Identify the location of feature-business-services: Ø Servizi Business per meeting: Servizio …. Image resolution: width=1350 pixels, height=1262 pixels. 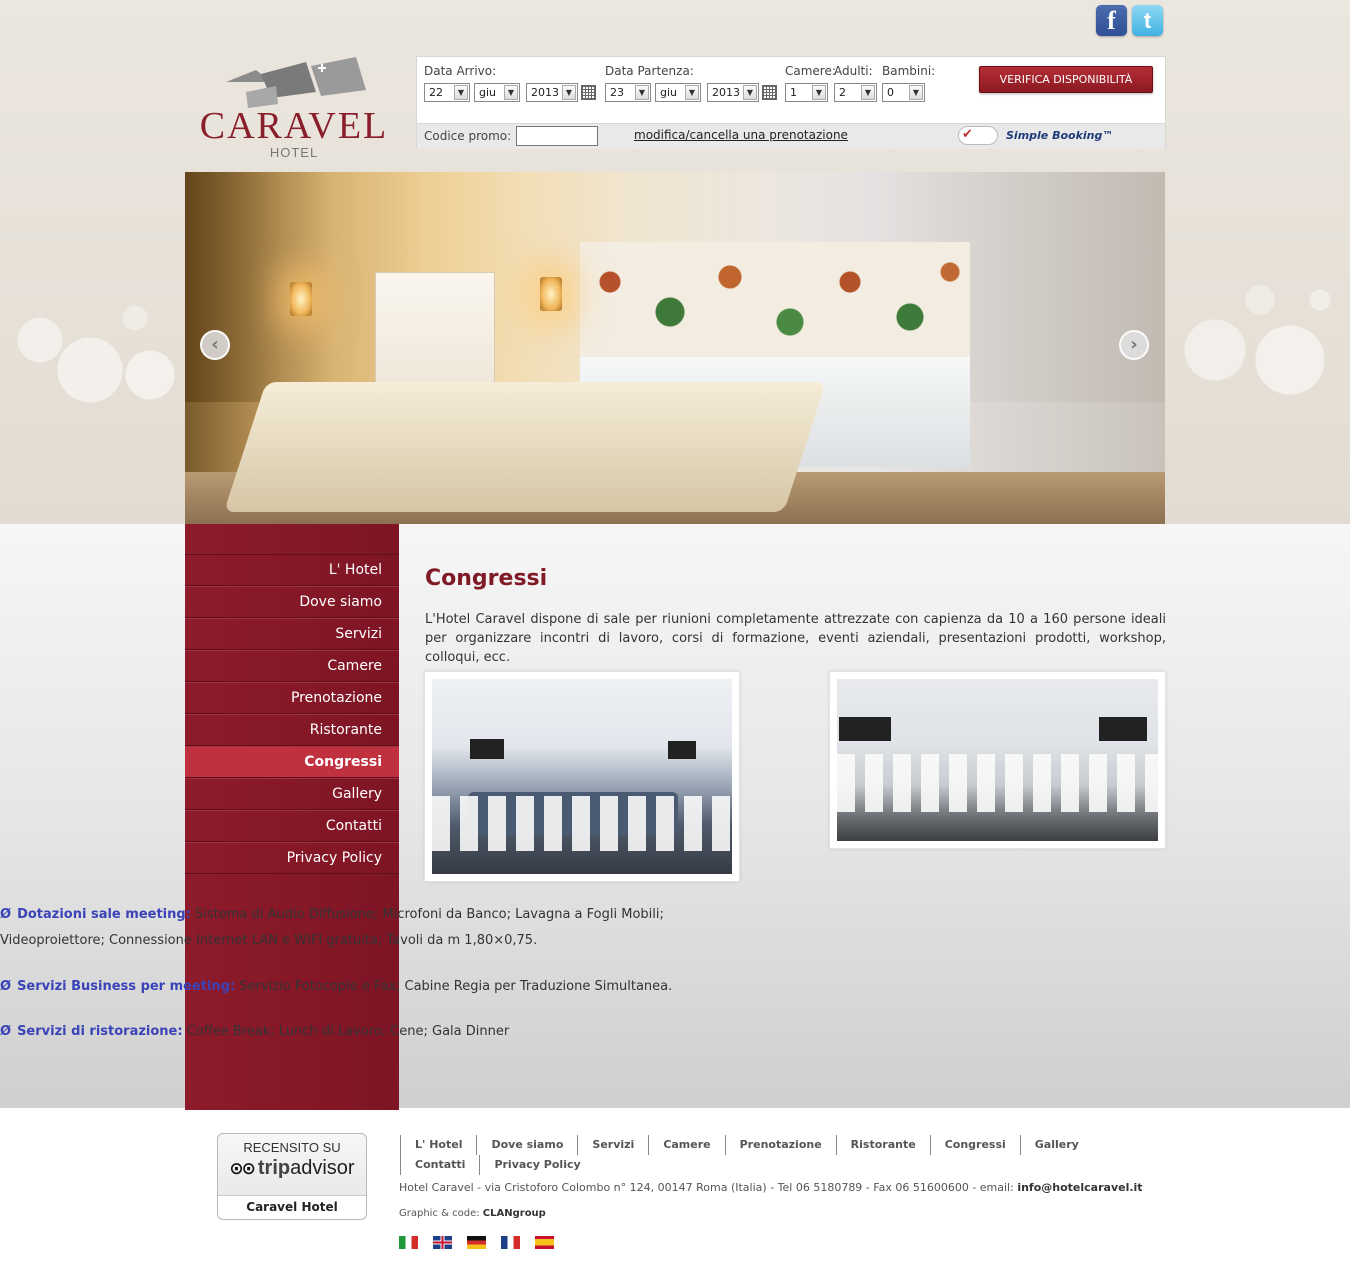
(370, 987).